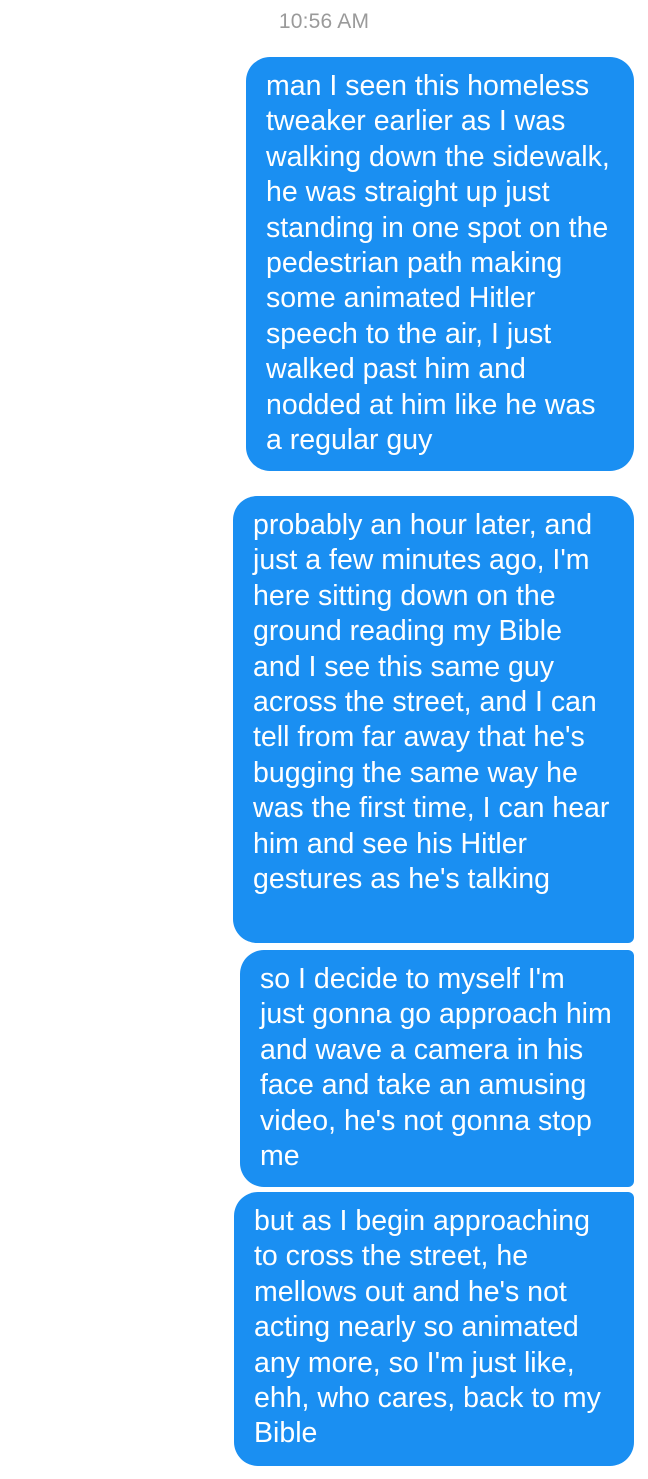 Image resolution: width=648 pixels, height=1479 pixels. What do you see at coordinates (324, 21) in the screenshot?
I see `message-timestamp: 10:56 AM` at bounding box center [324, 21].